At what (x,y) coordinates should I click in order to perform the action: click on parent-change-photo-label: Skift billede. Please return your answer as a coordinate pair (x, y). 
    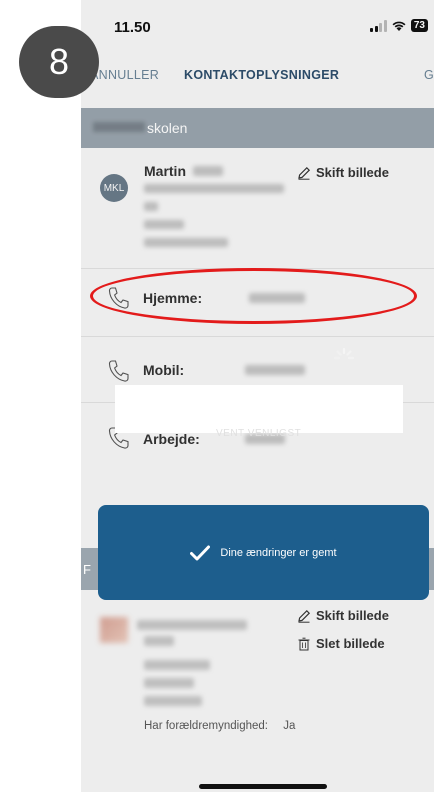
    Looking at the image, I should click on (352, 615).